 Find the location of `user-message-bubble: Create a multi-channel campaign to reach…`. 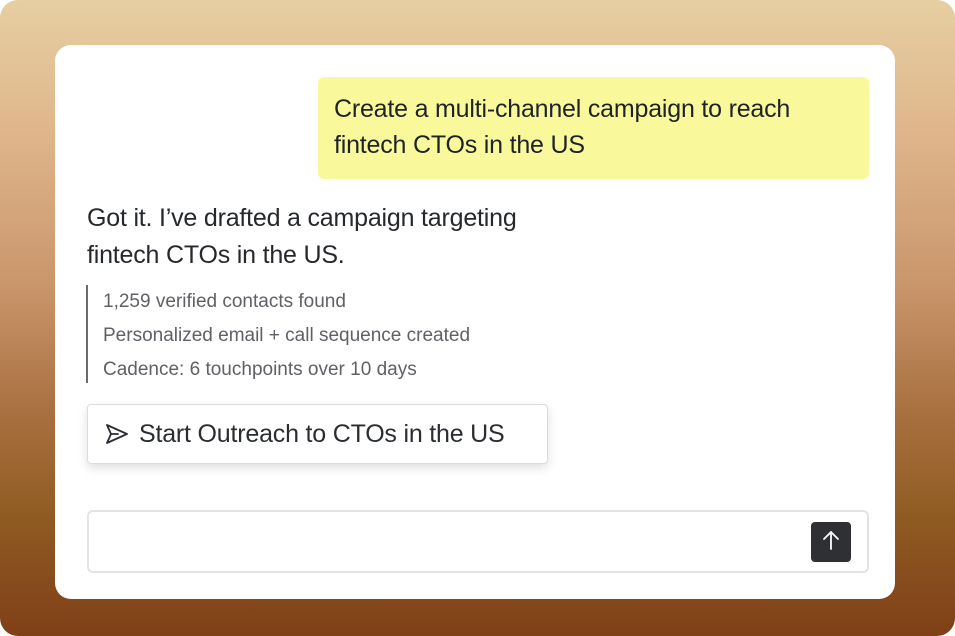

user-message-bubble: Create a multi-channel campaign to reach… is located at coordinates (593, 128).